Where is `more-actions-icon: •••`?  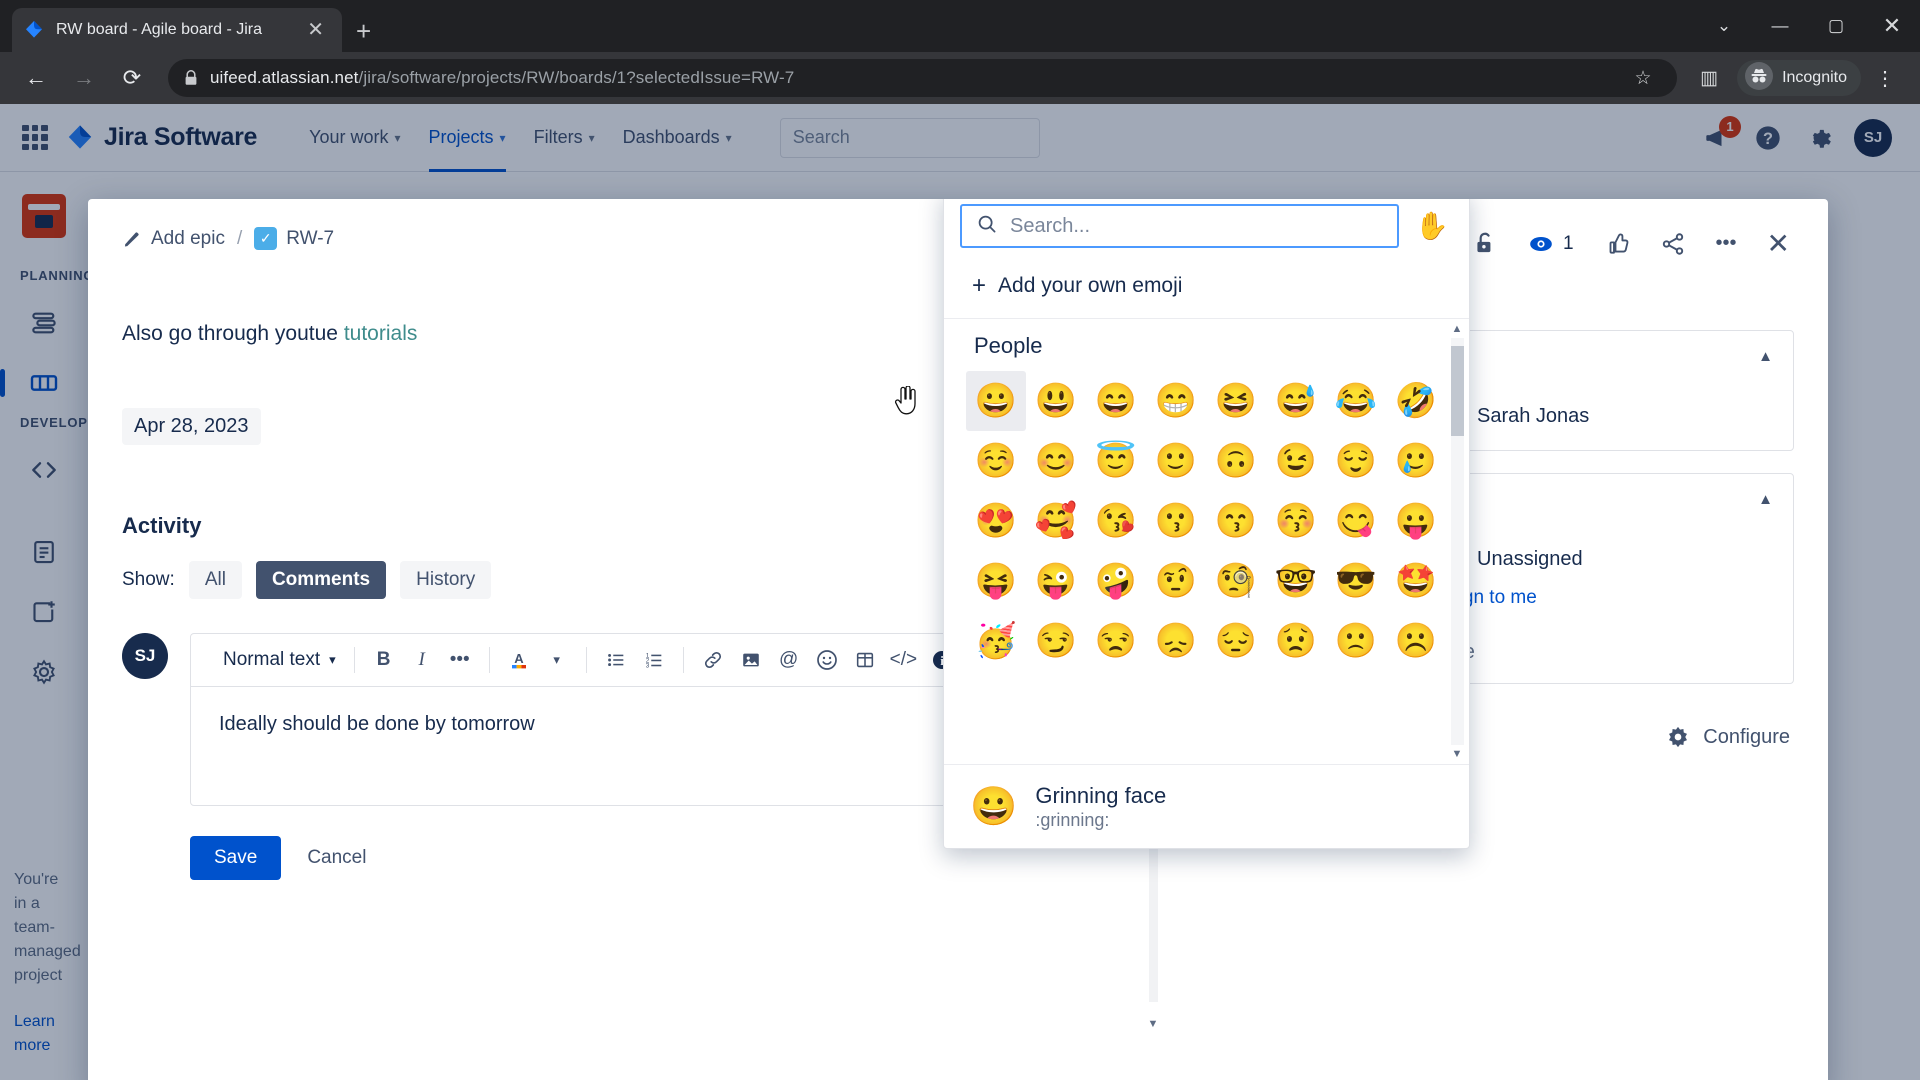
more-actions-icon: ••• is located at coordinates (1726, 243).